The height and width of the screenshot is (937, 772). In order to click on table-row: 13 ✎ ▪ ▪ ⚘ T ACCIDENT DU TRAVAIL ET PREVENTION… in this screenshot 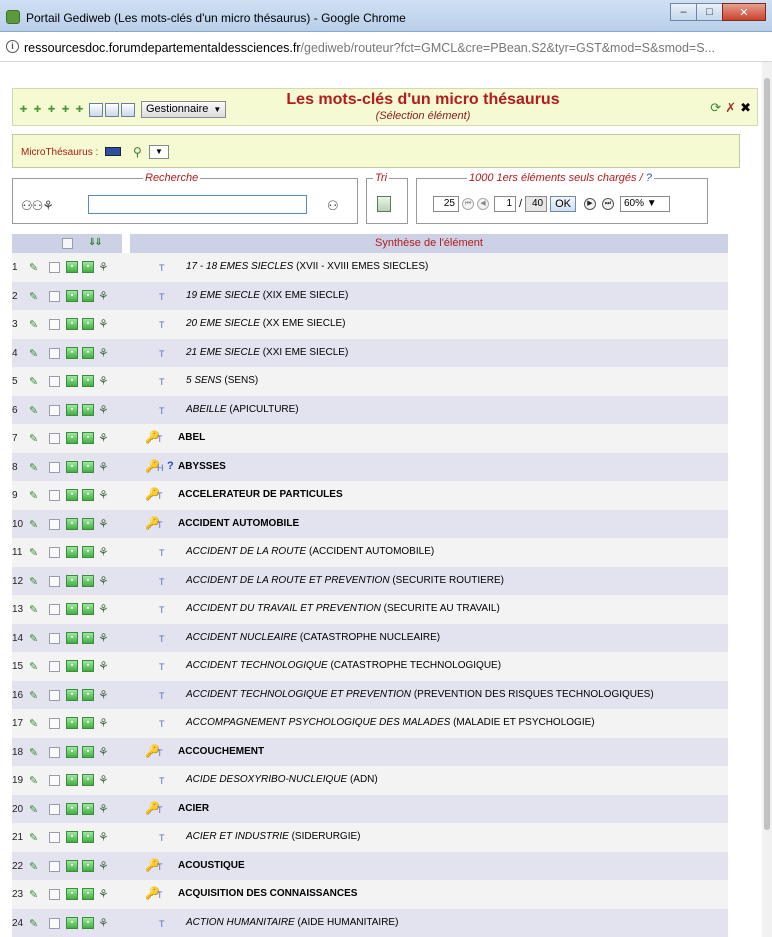, I will do `click(370, 609)`.